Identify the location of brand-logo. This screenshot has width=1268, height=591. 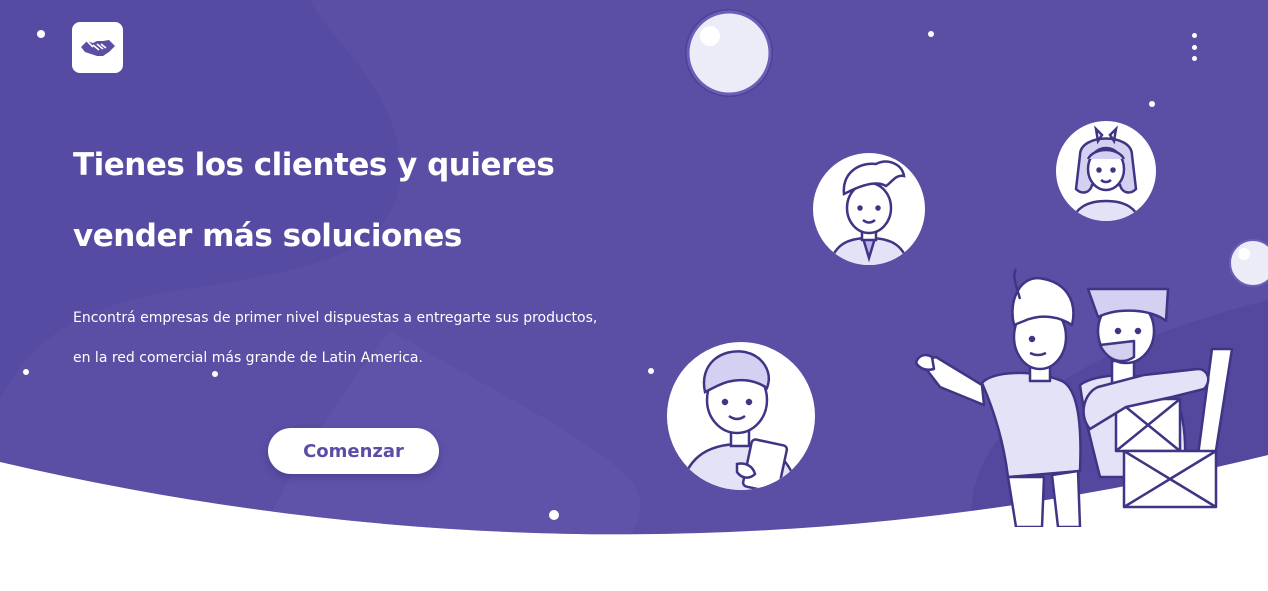
(97, 47).